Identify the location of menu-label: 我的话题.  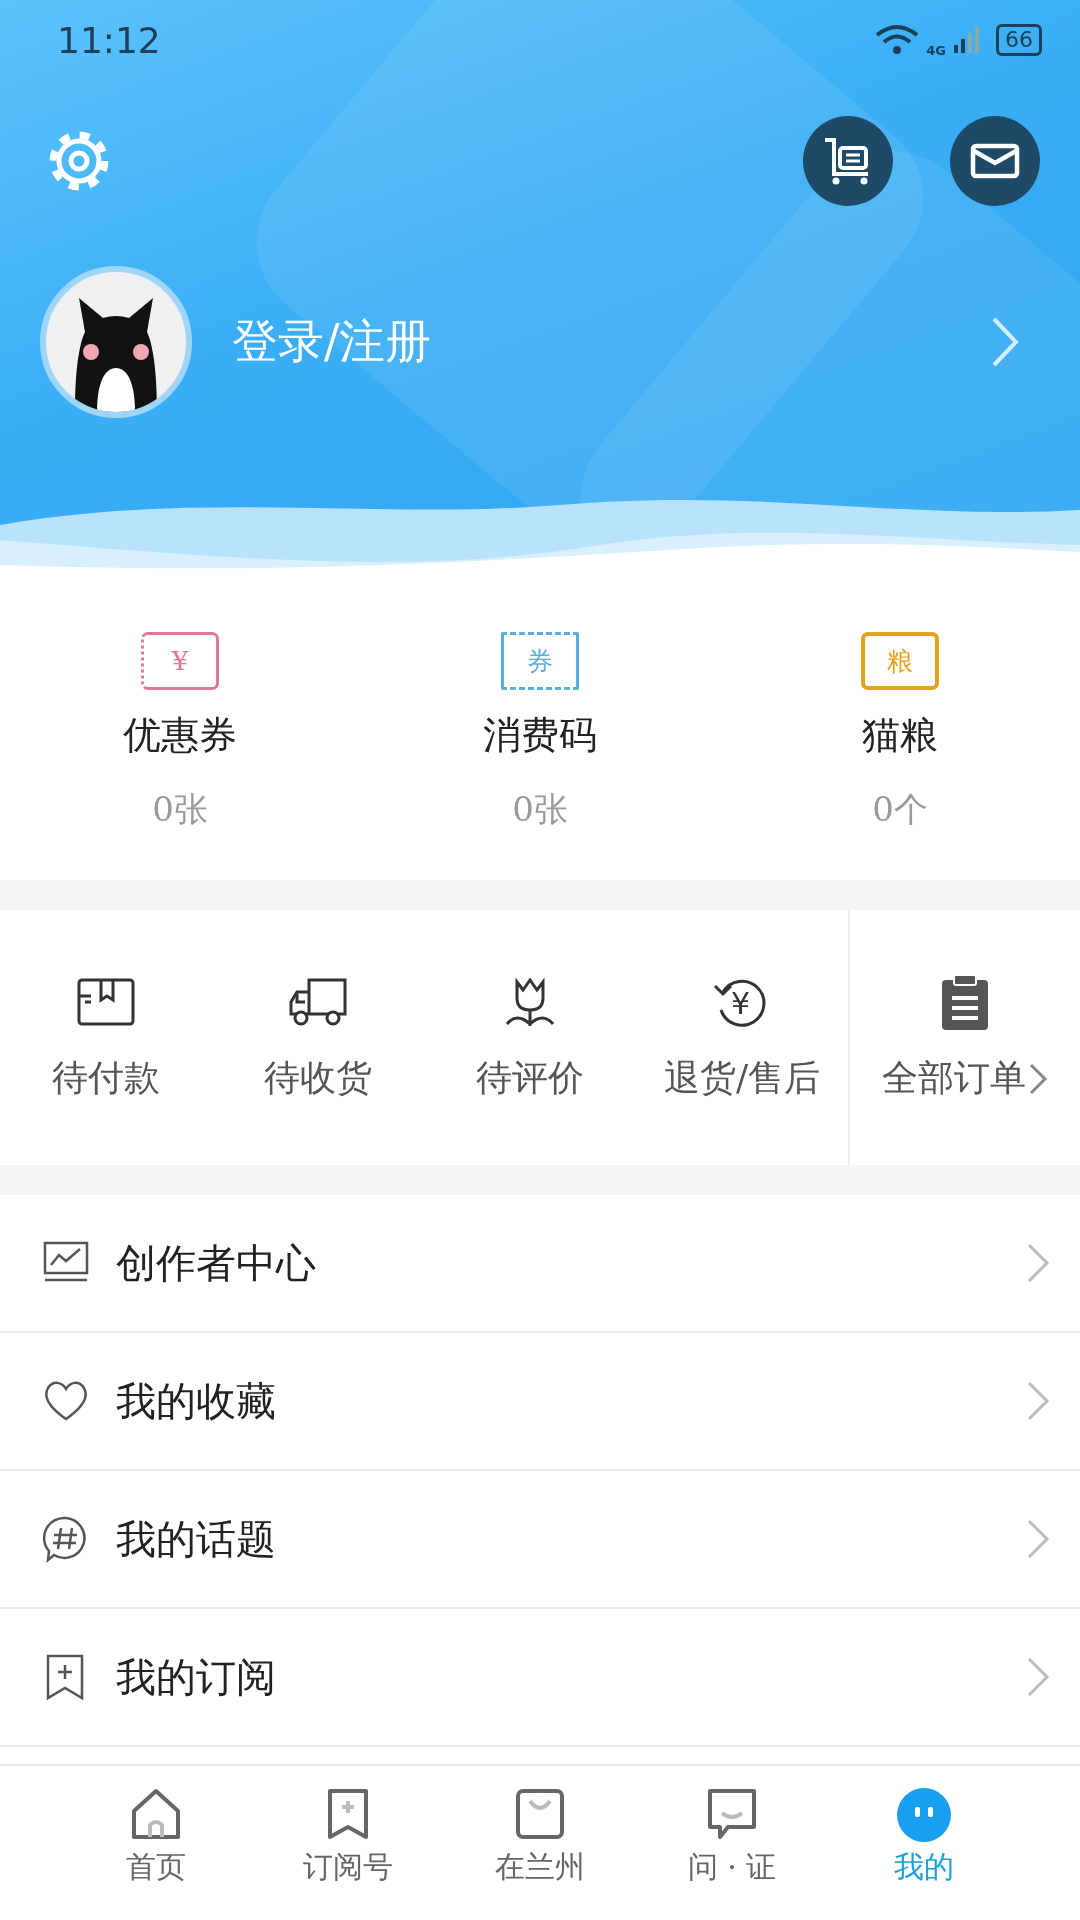
(196, 1539).